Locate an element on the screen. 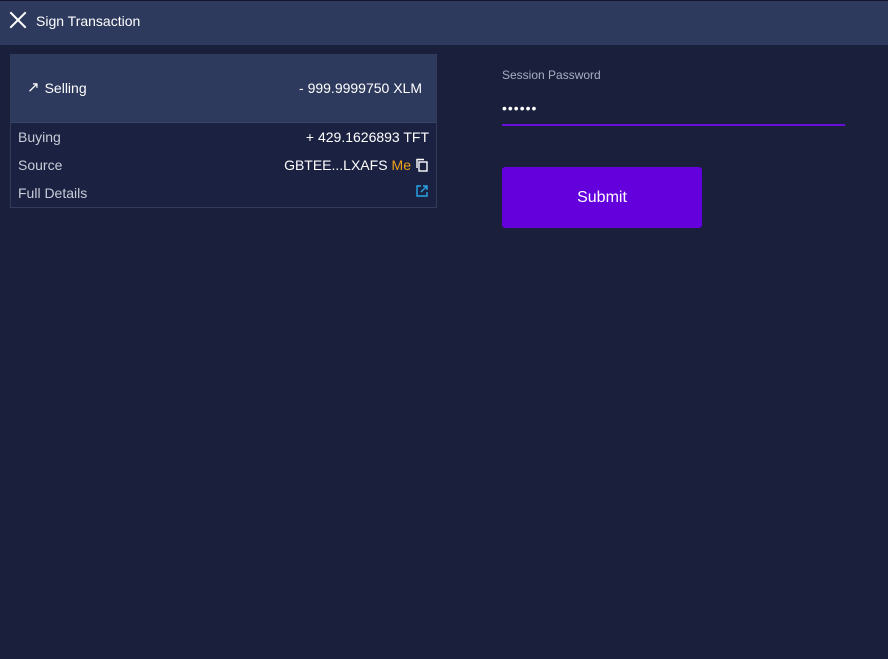  full-details-link is located at coordinates (422, 191).